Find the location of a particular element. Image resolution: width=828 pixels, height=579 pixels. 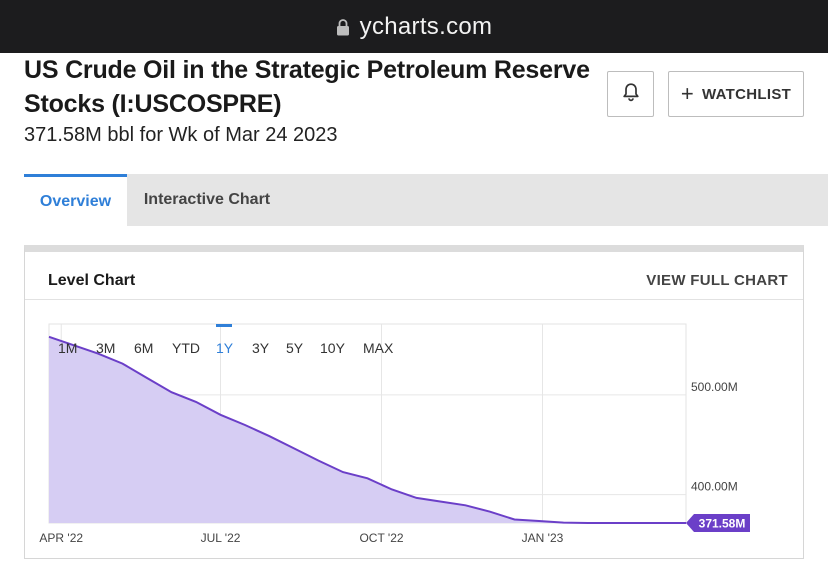

range-button-10y: 10Y is located at coordinates (333, 348).